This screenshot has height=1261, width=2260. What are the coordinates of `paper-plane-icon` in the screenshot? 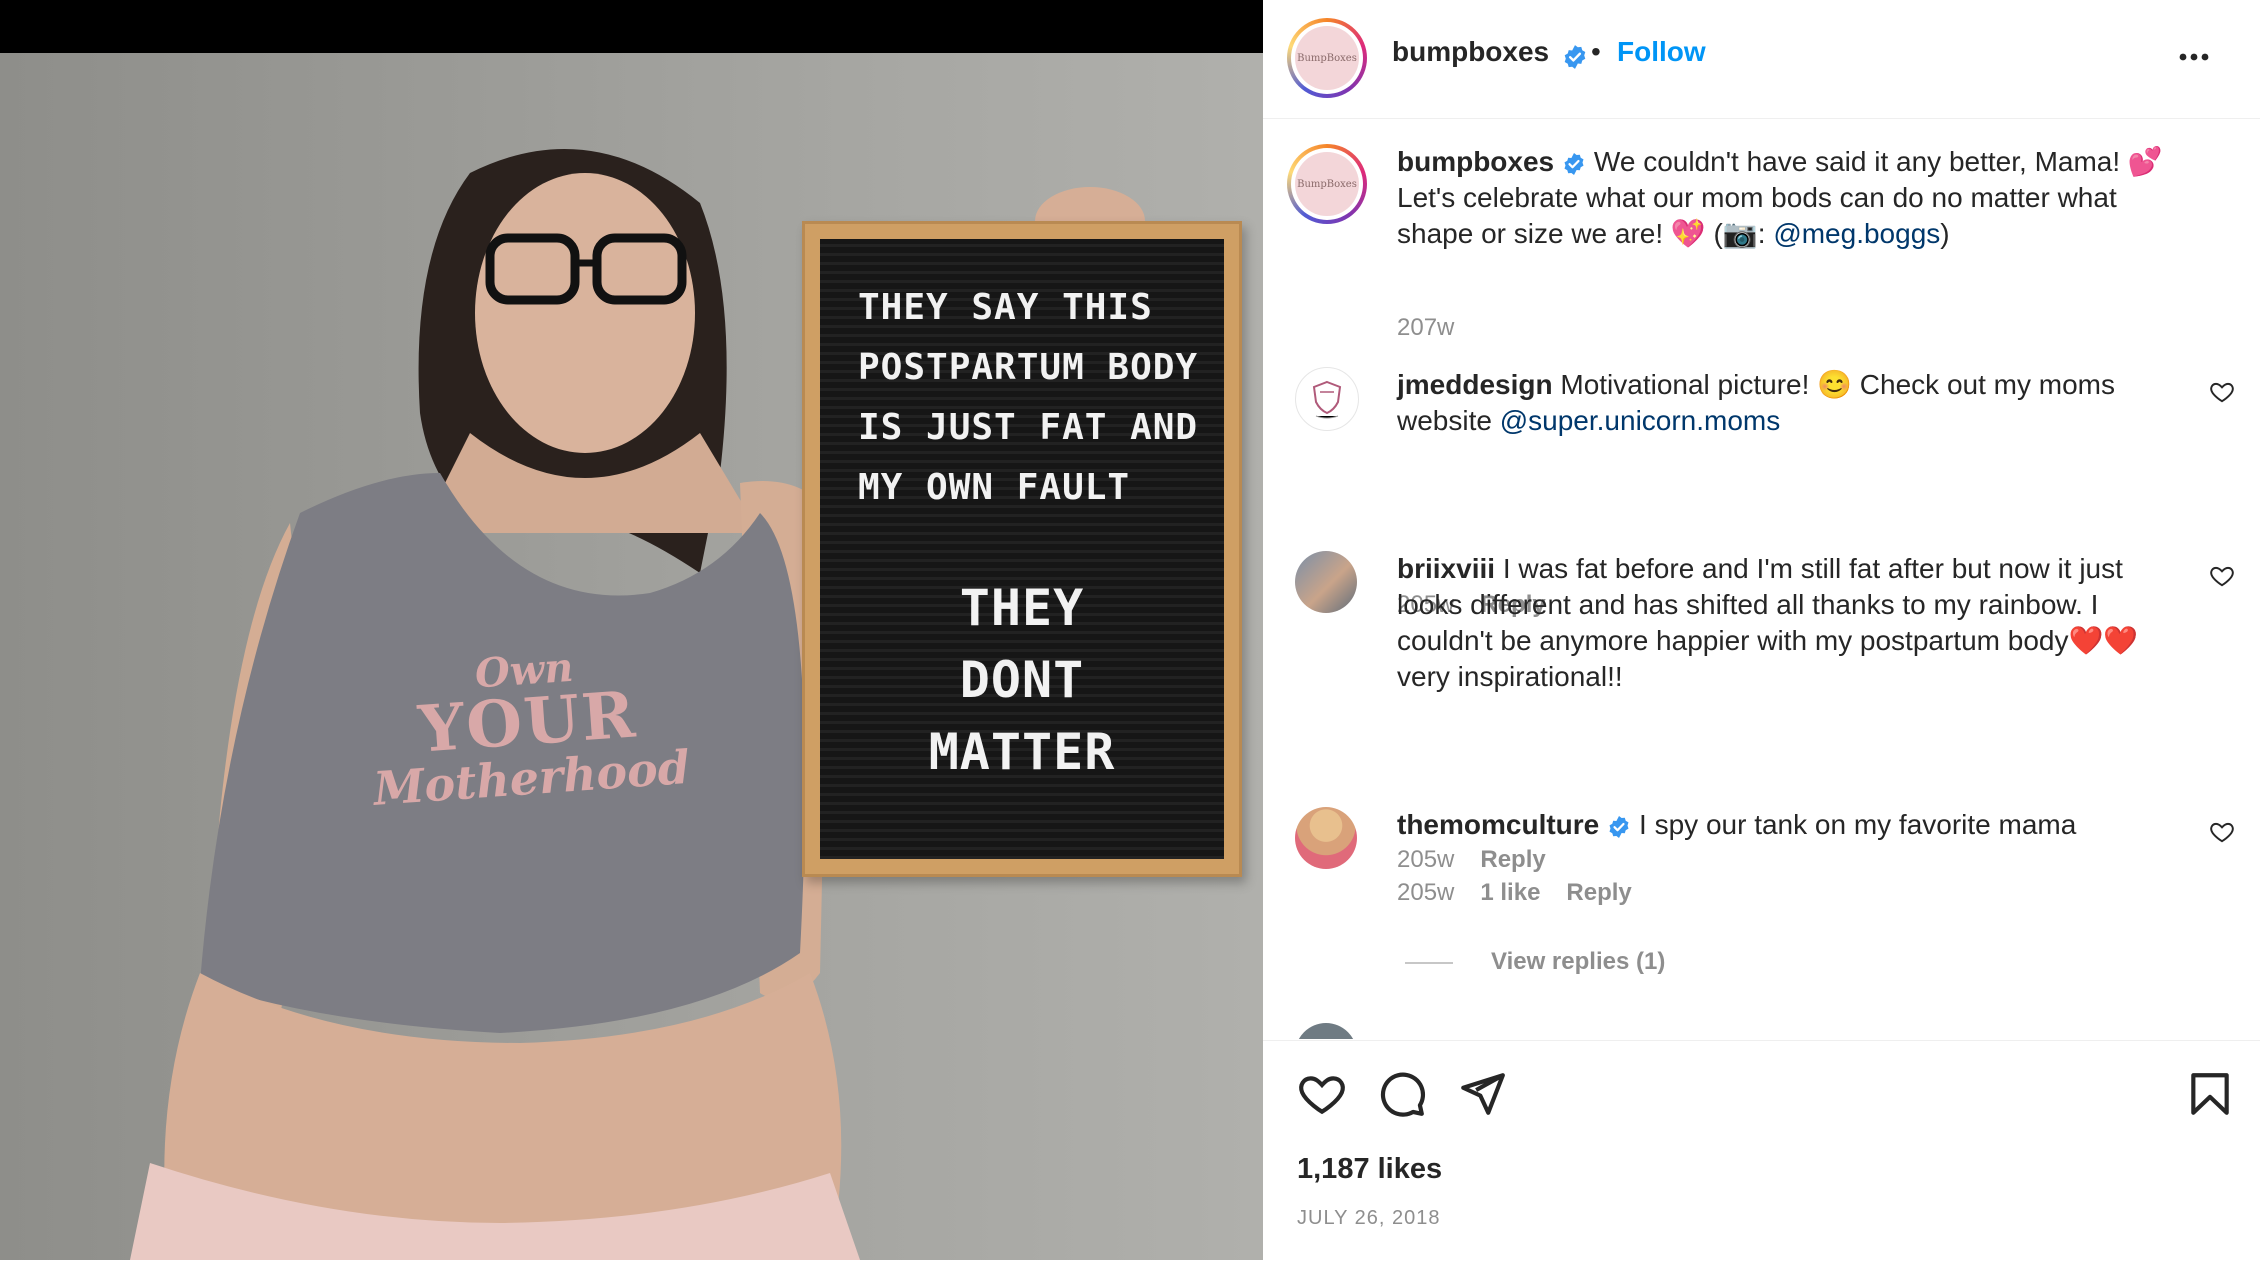 It's located at (1482, 1094).